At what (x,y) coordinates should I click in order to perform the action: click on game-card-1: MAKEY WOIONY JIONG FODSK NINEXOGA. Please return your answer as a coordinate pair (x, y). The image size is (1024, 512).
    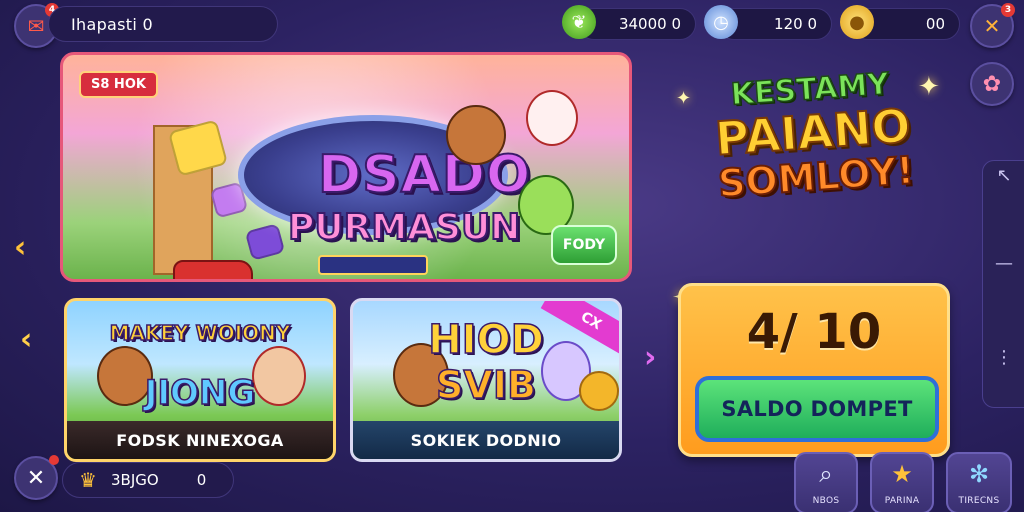
    Looking at the image, I should click on (200, 380).